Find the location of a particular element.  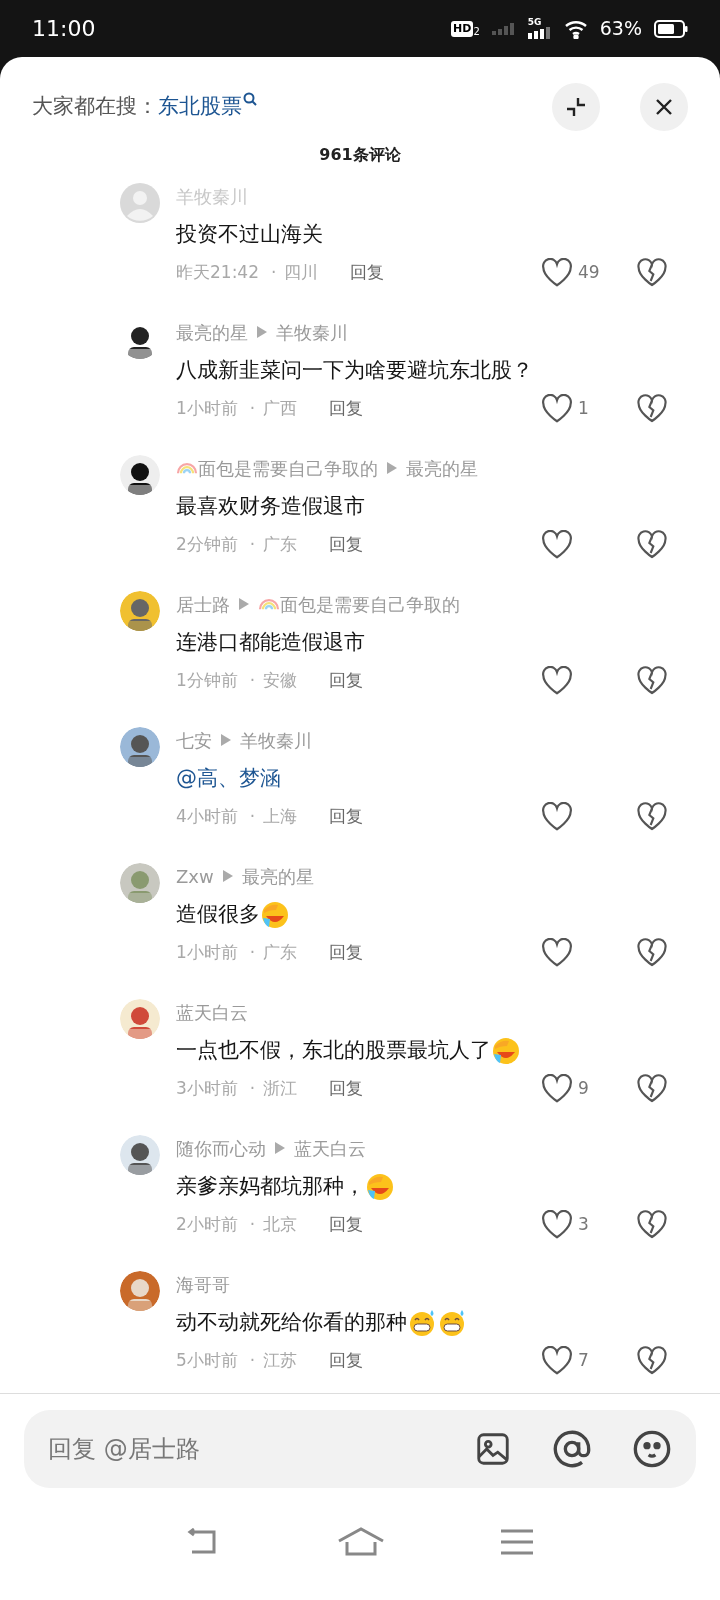

comment-author: 海哥哥 is located at coordinates (203, 1284).